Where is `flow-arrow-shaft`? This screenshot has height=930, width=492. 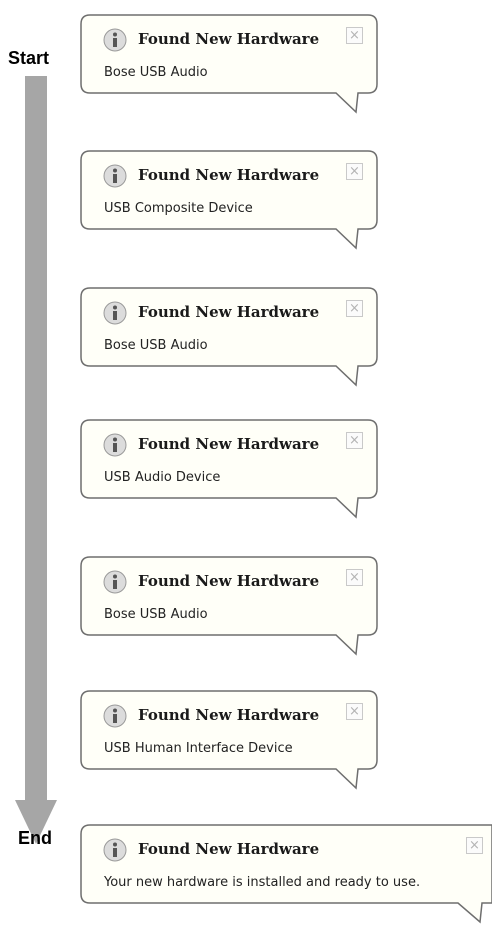 flow-arrow-shaft is located at coordinates (36, 441).